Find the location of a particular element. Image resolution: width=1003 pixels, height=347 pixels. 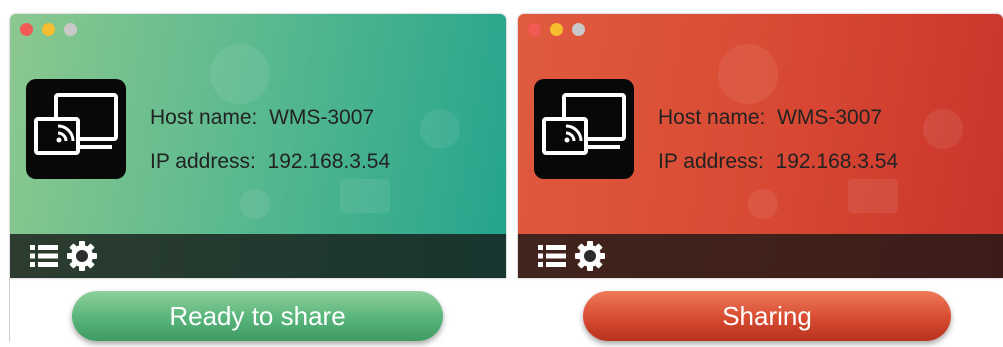

sharing-button: Sharing is located at coordinates (767, 316).